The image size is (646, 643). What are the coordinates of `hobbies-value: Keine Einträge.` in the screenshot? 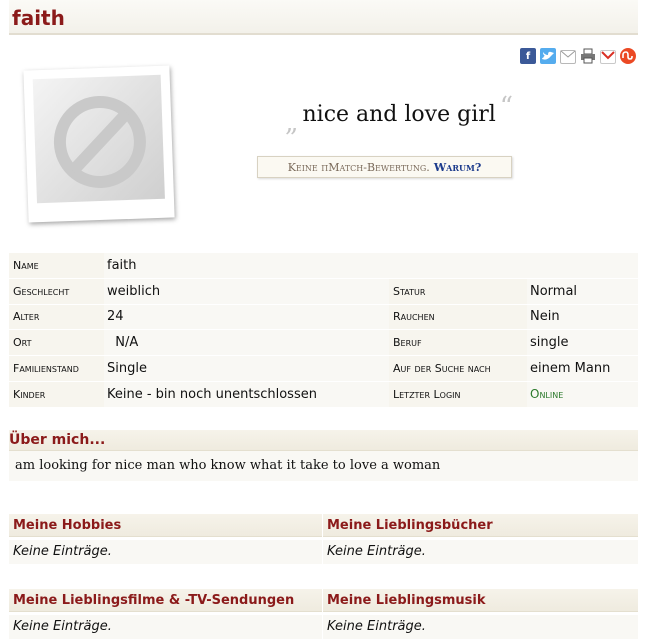 It's located at (165, 552).